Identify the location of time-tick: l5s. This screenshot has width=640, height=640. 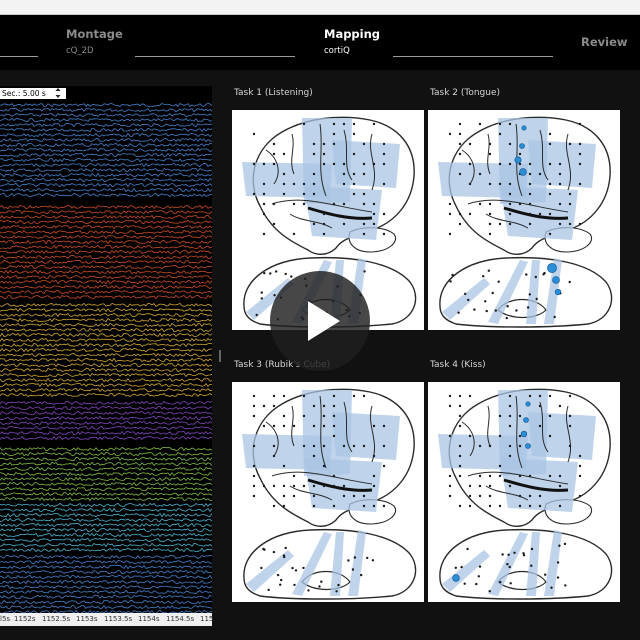
(5, 619).